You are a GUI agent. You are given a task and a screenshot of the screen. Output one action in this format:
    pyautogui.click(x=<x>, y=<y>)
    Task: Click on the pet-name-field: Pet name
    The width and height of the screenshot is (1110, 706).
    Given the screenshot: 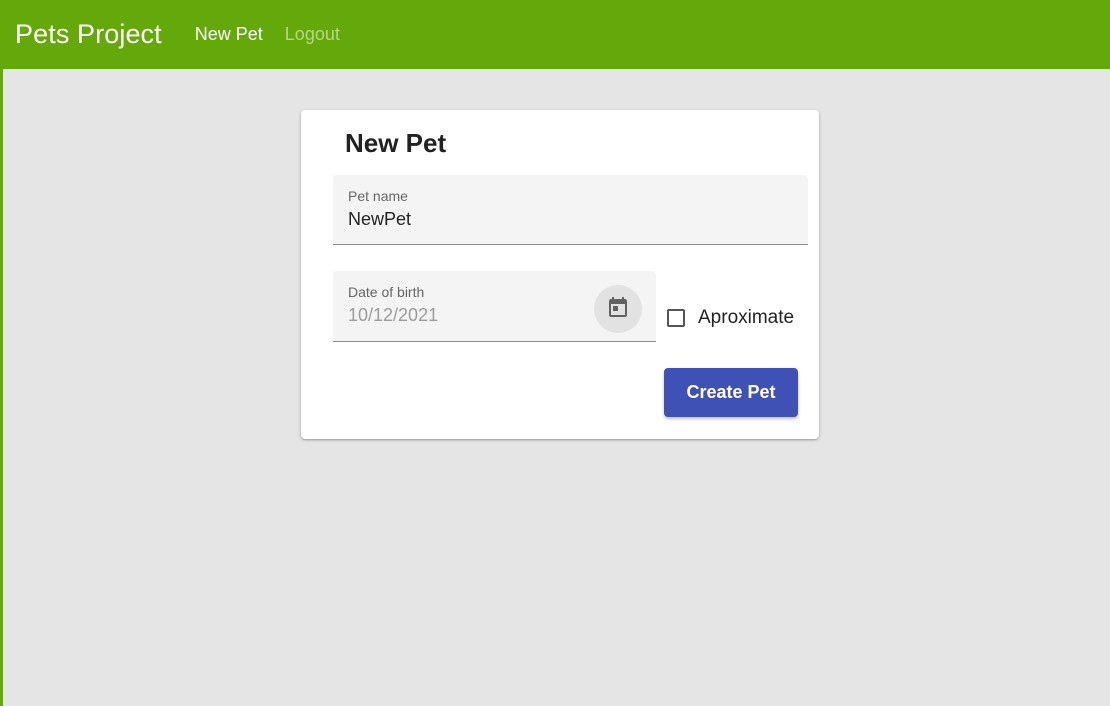 What is the action you would take?
    pyautogui.click(x=570, y=210)
    